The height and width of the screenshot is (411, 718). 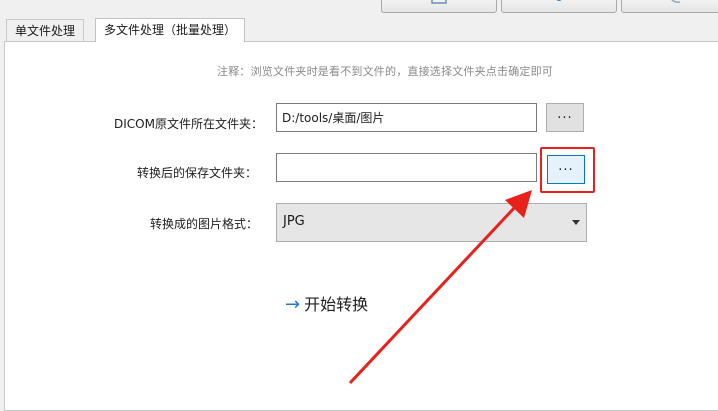 I want to click on tab-single-file: 单文件处理, so click(x=45, y=30).